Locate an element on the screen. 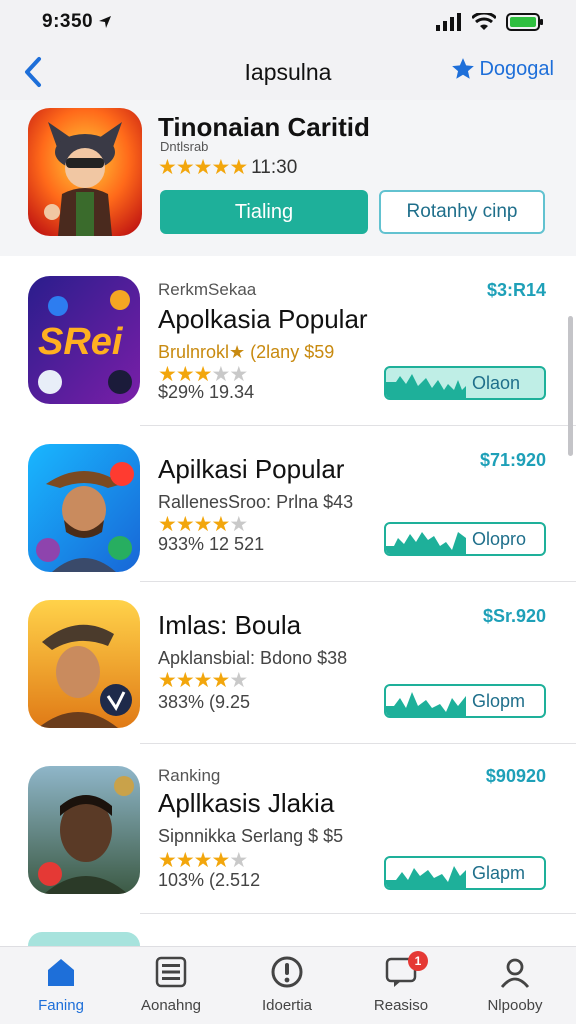 The image size is (576, 1024). signal-icon is located at coordinates (448, 22).